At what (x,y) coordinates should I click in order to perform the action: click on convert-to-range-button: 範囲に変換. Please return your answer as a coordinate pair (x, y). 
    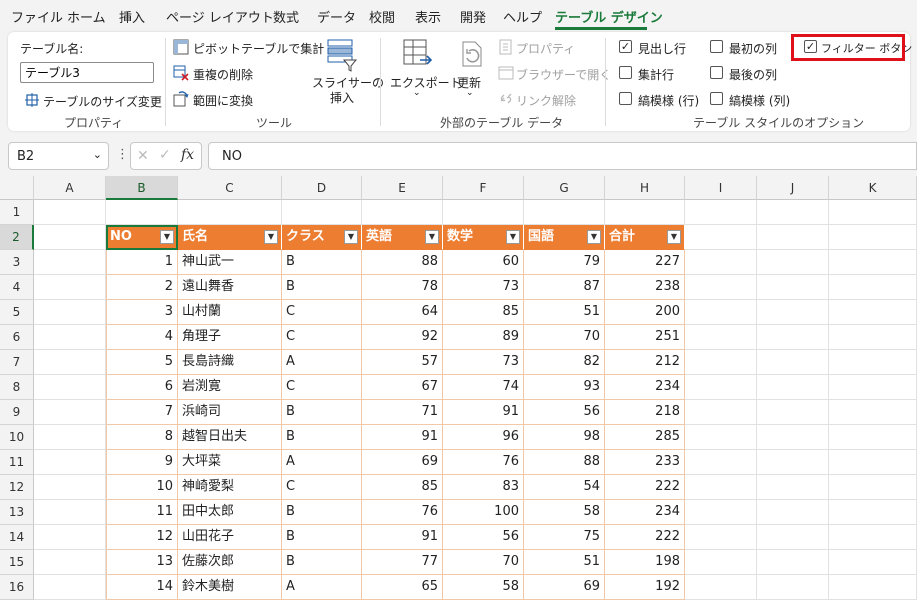
    Looking at the image, I should click on (218, 100).